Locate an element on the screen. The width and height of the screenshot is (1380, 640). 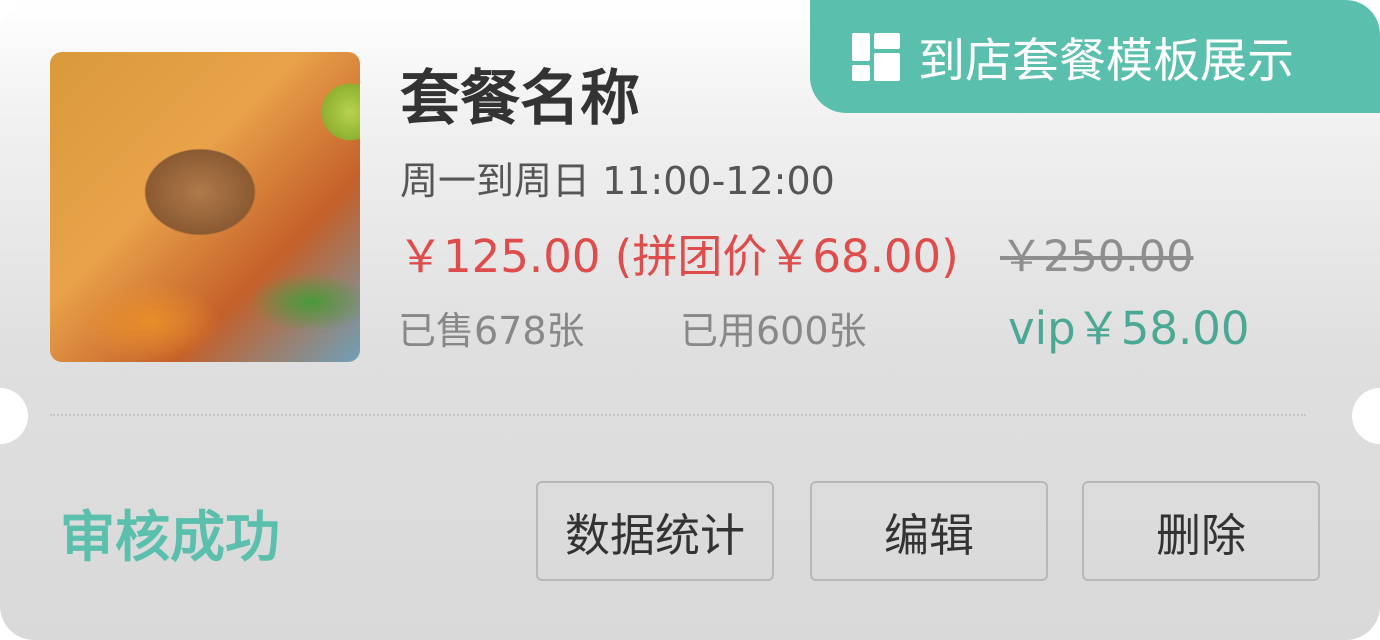
vip-price: vip￥58.00 is located at coordinates (1129, 328).